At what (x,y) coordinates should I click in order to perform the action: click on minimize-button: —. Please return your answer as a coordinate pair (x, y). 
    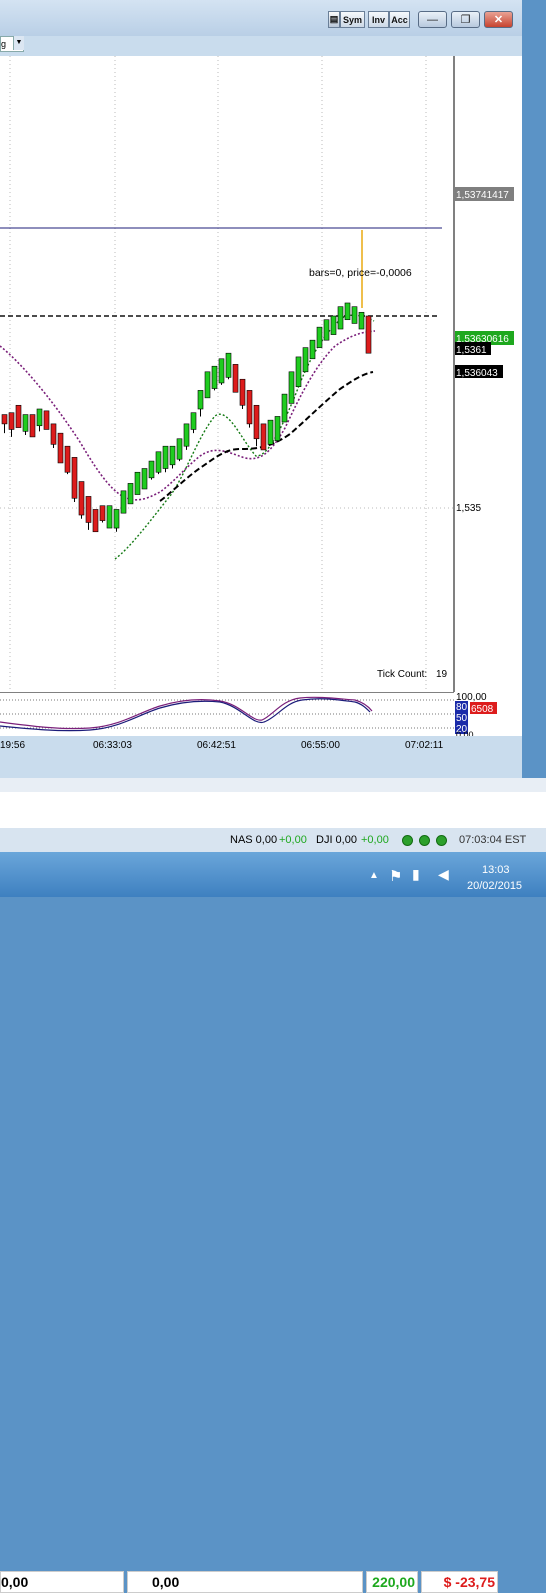
    Looking at the image, I should click on (432, 19).